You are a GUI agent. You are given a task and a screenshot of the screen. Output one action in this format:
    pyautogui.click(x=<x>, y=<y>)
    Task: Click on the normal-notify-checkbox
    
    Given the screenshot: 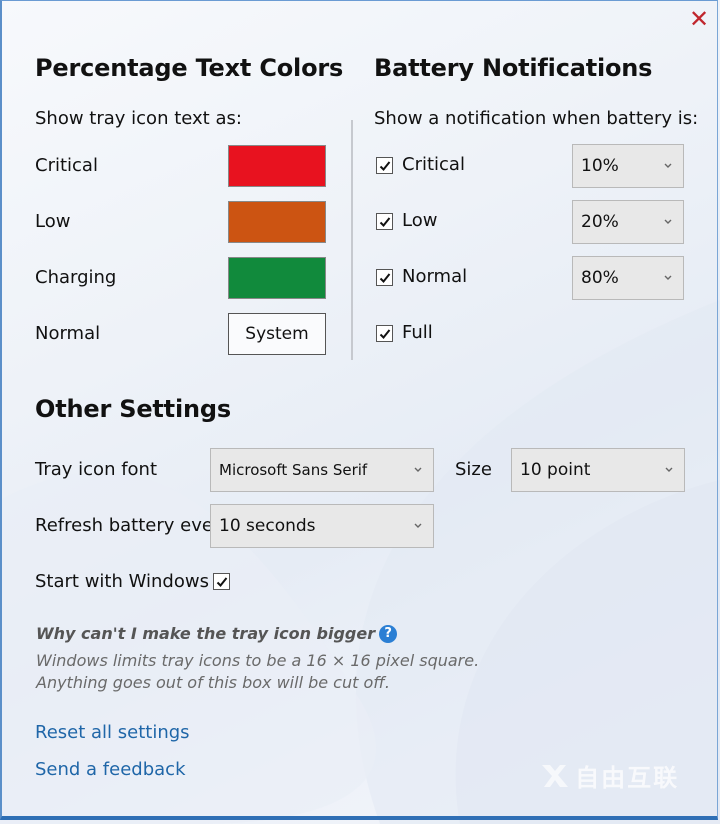 What is the action you would take?
    pyautogui.click(x=384, y=277)
    